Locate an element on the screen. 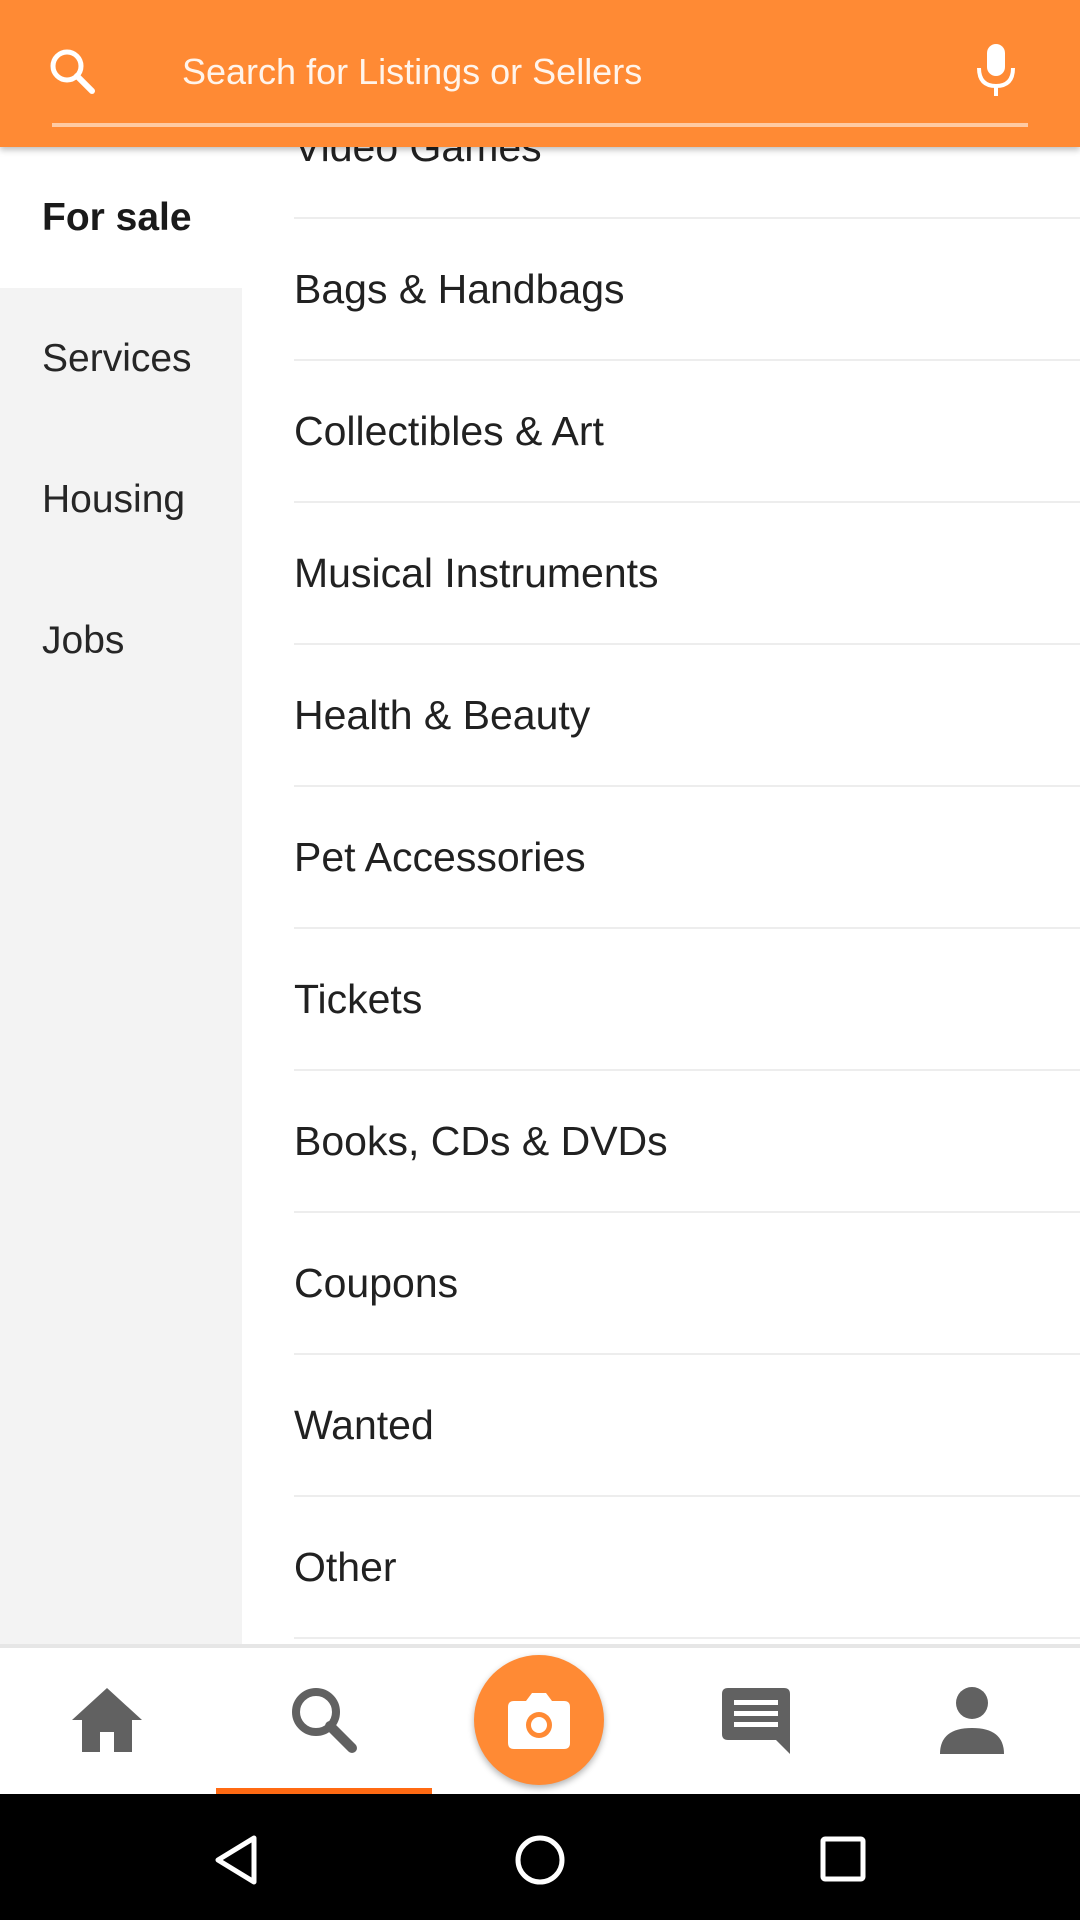  list-item-label: Books, CDs & DVDs is located at coordinates (481, 1140).